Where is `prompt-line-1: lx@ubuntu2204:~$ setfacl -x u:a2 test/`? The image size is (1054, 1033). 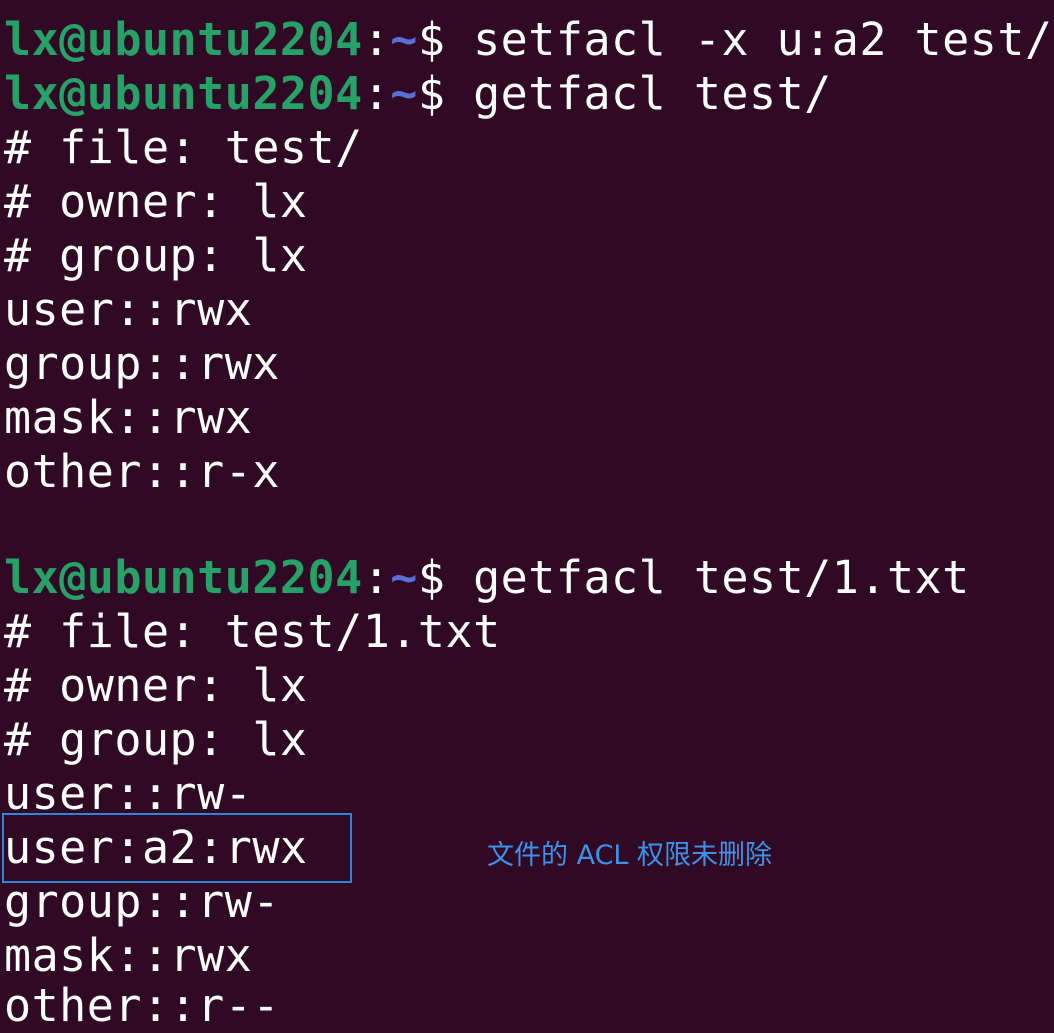 prompt-line-1: lx@ubuntu2204:~$ setfacl -x u:a2 test/ is located at coordinates (528, 40).